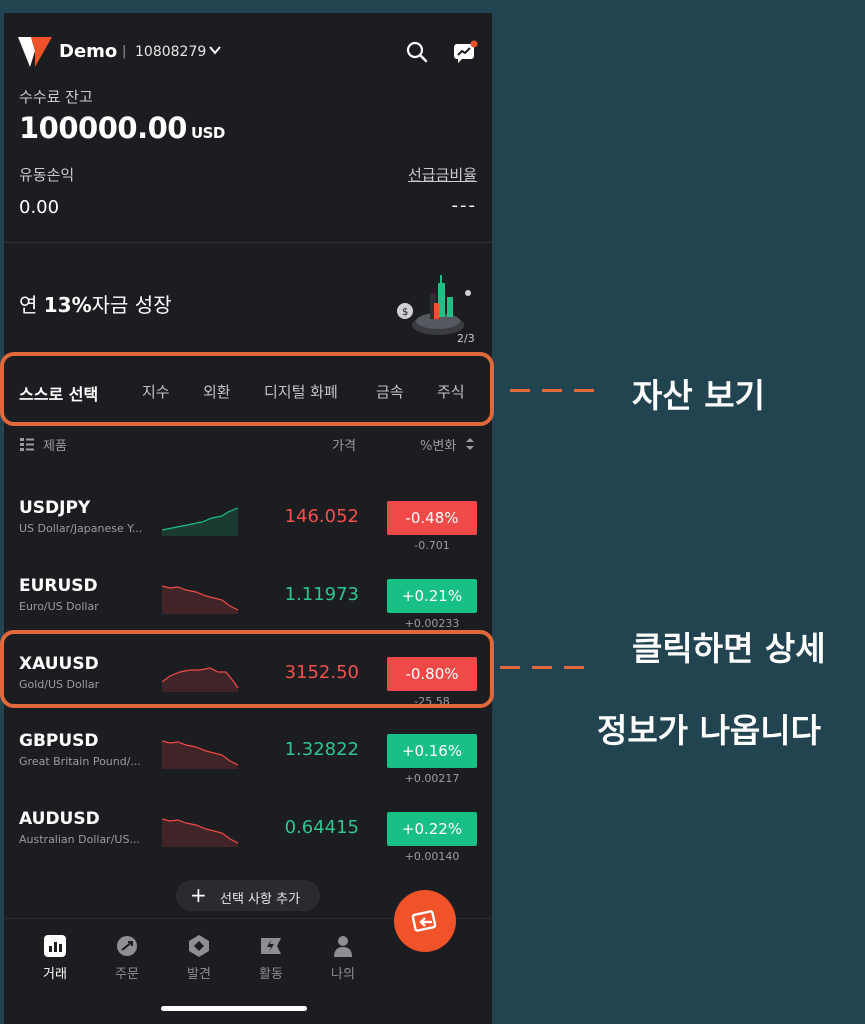 The image size is (865, 1024). Describe the element at coordinates (127, 958) in the screenshot. I see `nav-orders: 주문` at that location.